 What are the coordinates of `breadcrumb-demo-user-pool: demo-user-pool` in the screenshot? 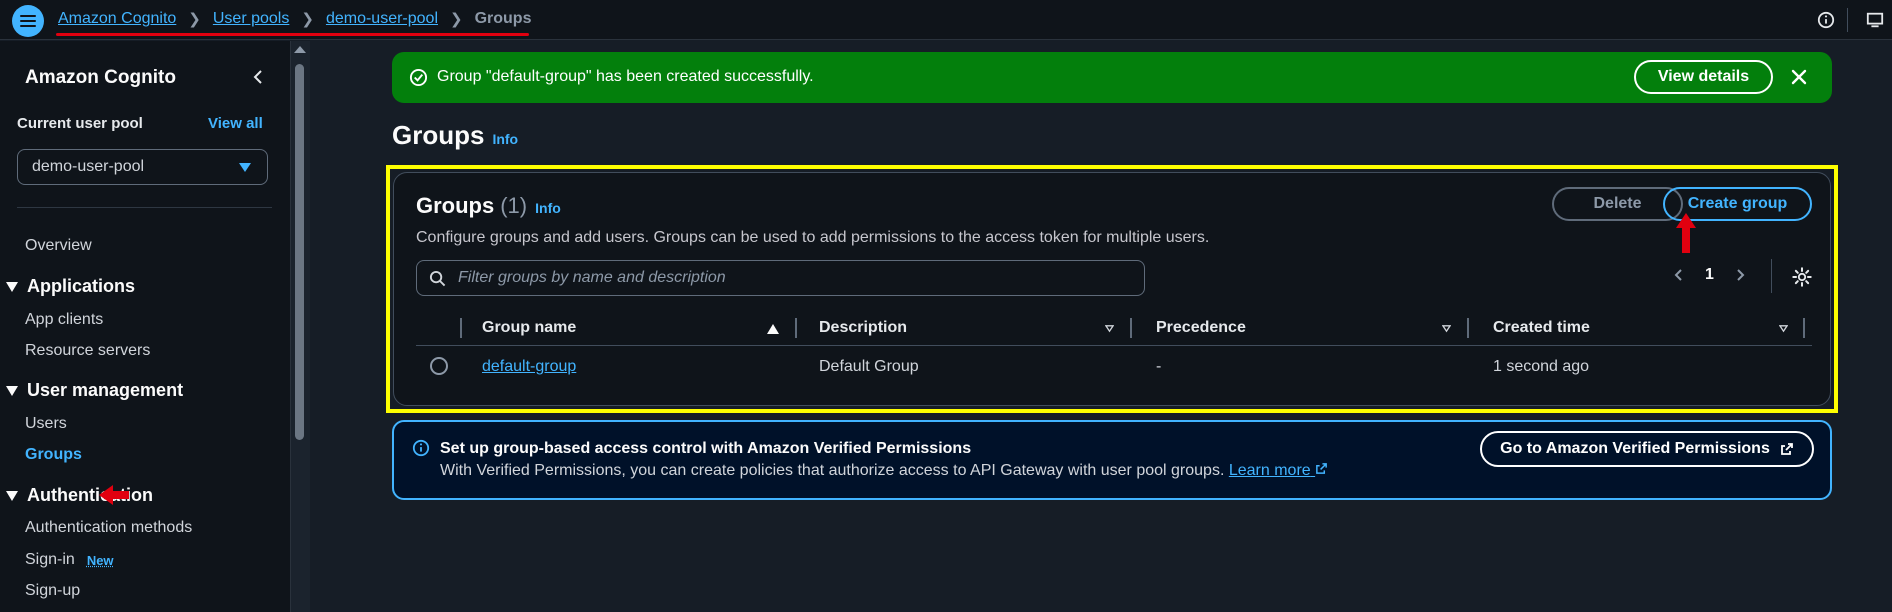 It's located at (382, 19).